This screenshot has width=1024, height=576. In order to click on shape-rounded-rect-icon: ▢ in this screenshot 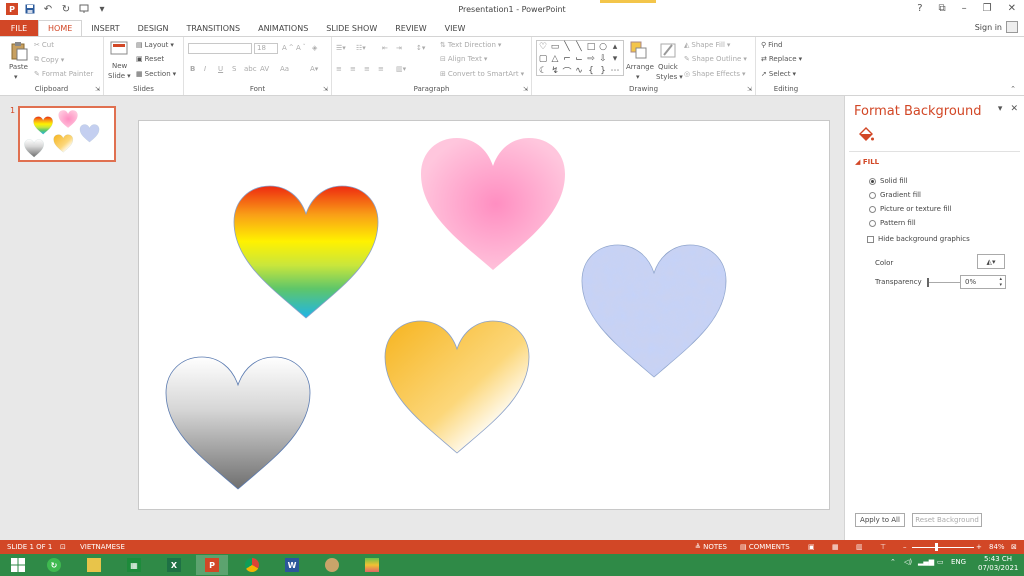, I will do `click(543, 59)`.